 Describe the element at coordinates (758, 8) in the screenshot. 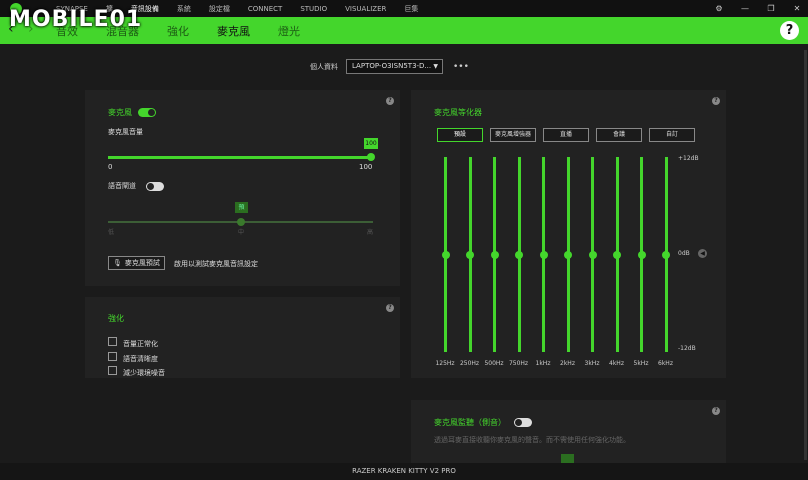

I see `window-controls: ⚙ — ❐ ✕` at that location.